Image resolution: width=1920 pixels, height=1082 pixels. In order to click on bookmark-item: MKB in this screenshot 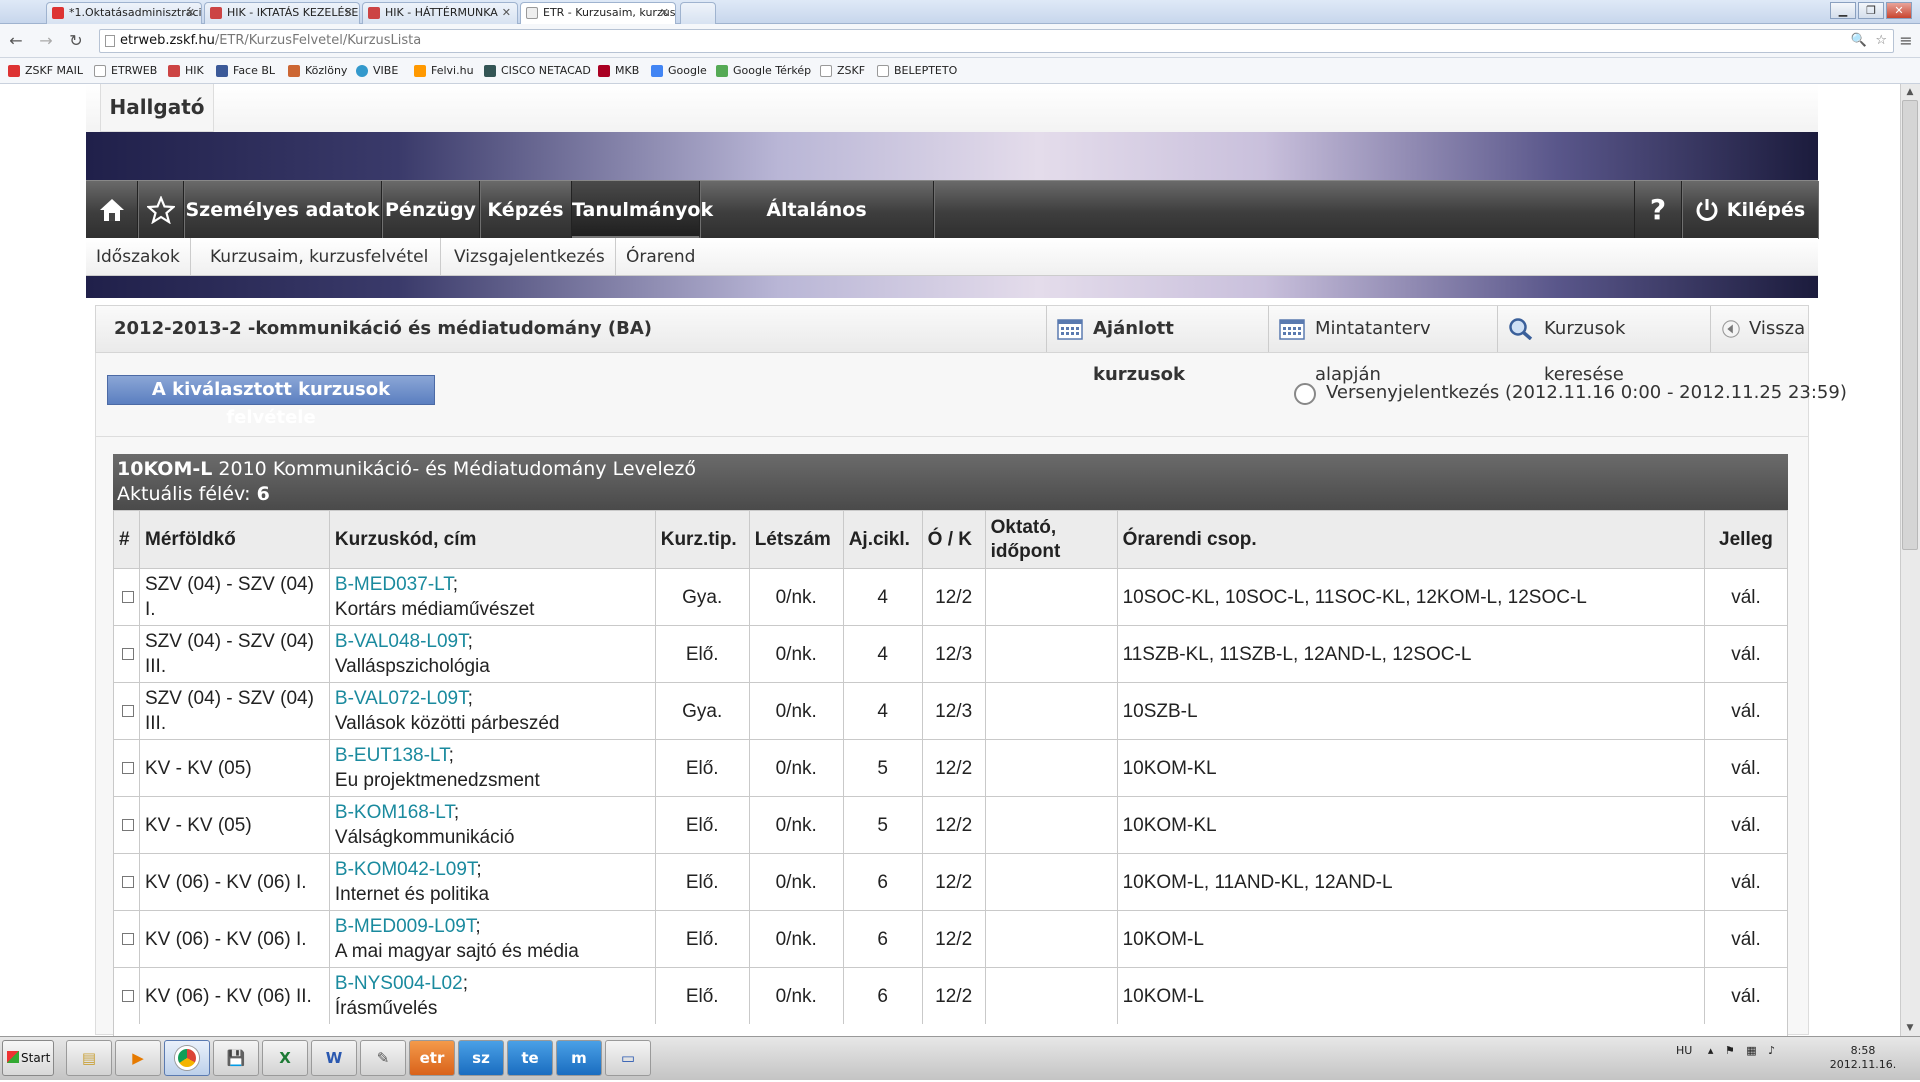, I will do `click(618, 71)`.